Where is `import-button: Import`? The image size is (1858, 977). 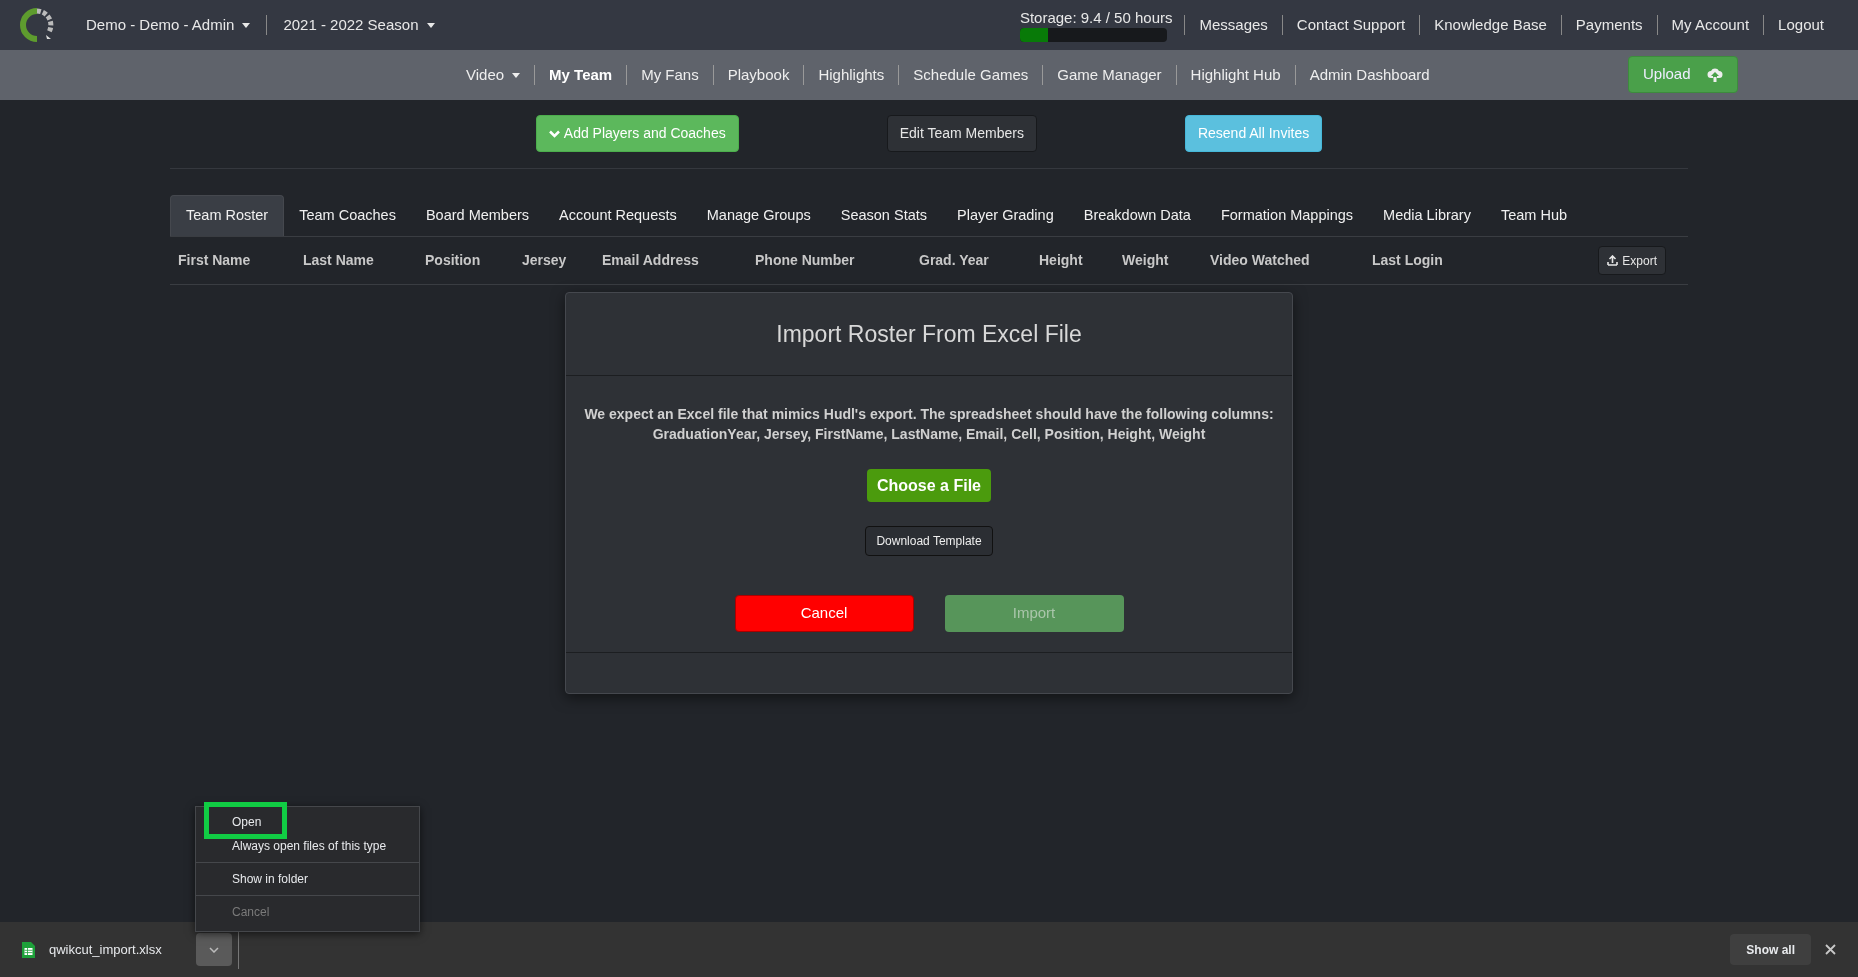
import-button: Import is located at coordinates (1034, 613).